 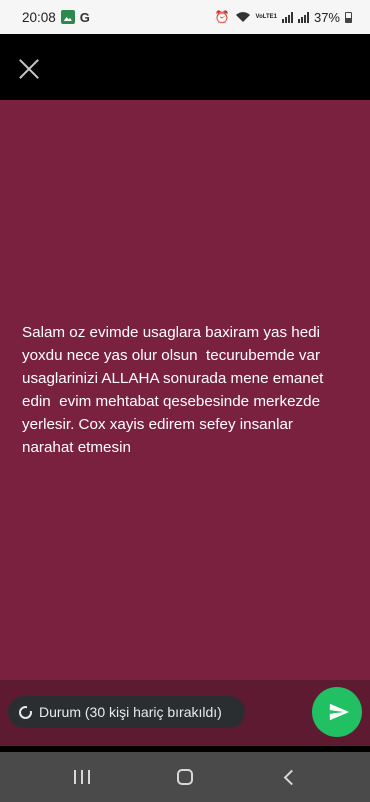 I want to click on navigation-bar, so click(x=185, y=777).